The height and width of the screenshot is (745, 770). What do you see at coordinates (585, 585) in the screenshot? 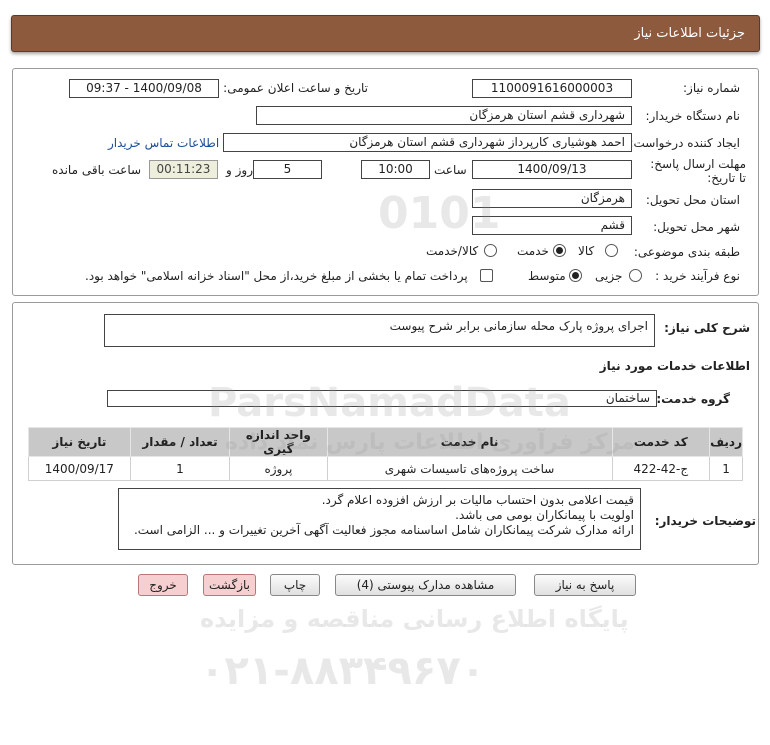
I see `reply-button: پاسخ به نیاز` at bounding box center [585, 585].